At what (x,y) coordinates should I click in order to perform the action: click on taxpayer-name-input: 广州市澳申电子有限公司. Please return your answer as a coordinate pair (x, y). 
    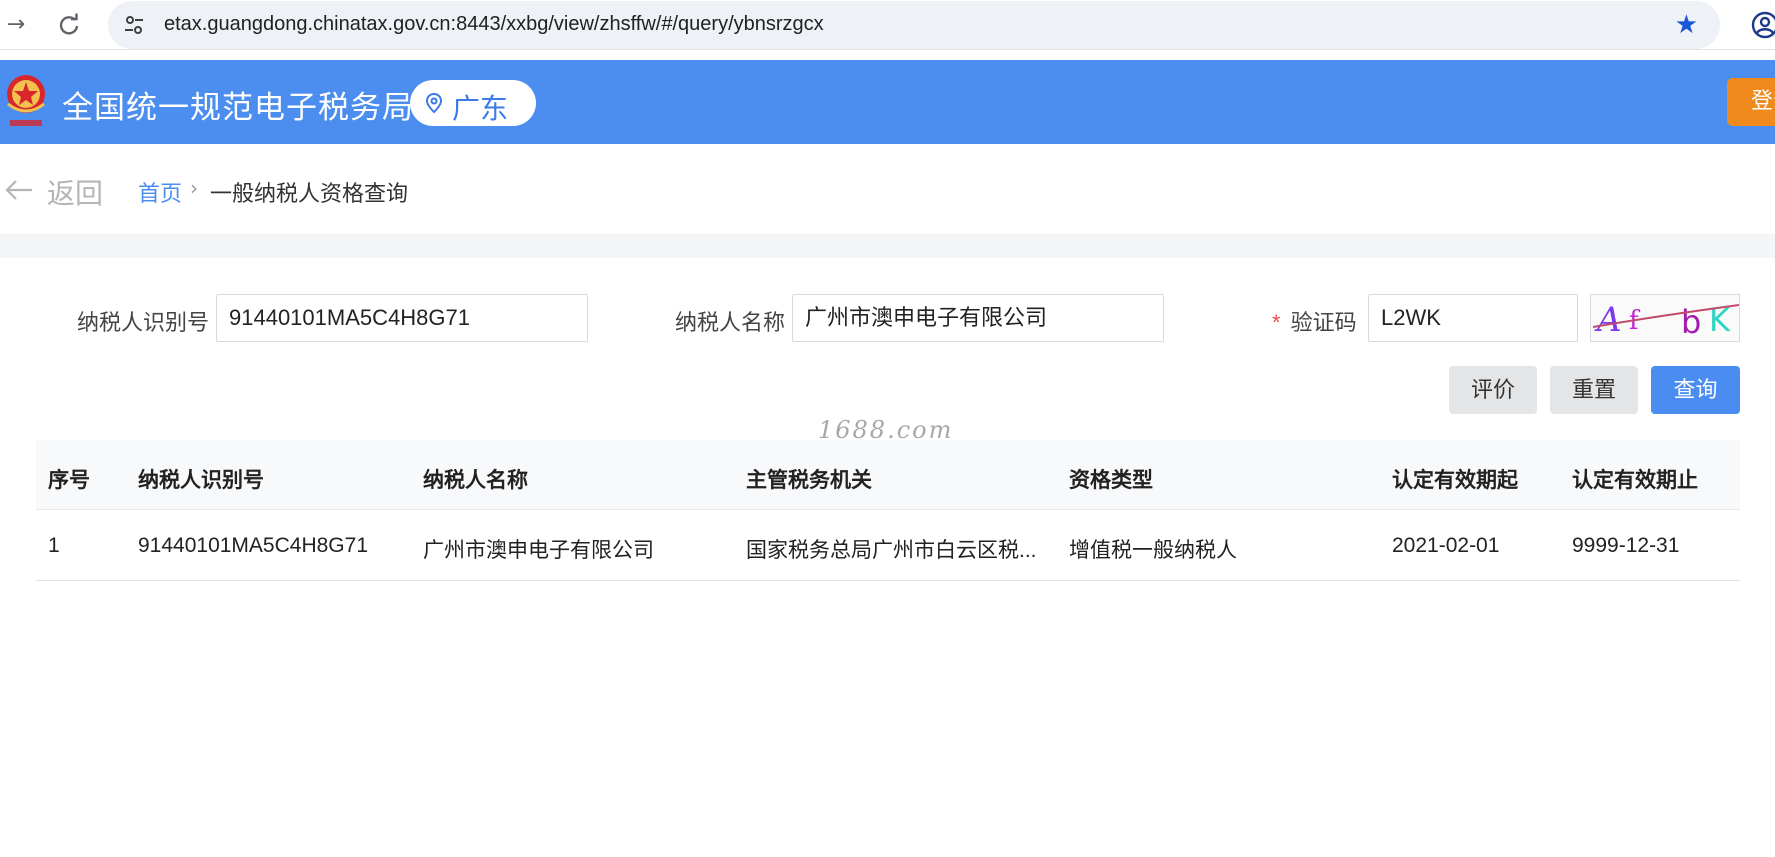
    Looking at the image, I should click on (978, 318).